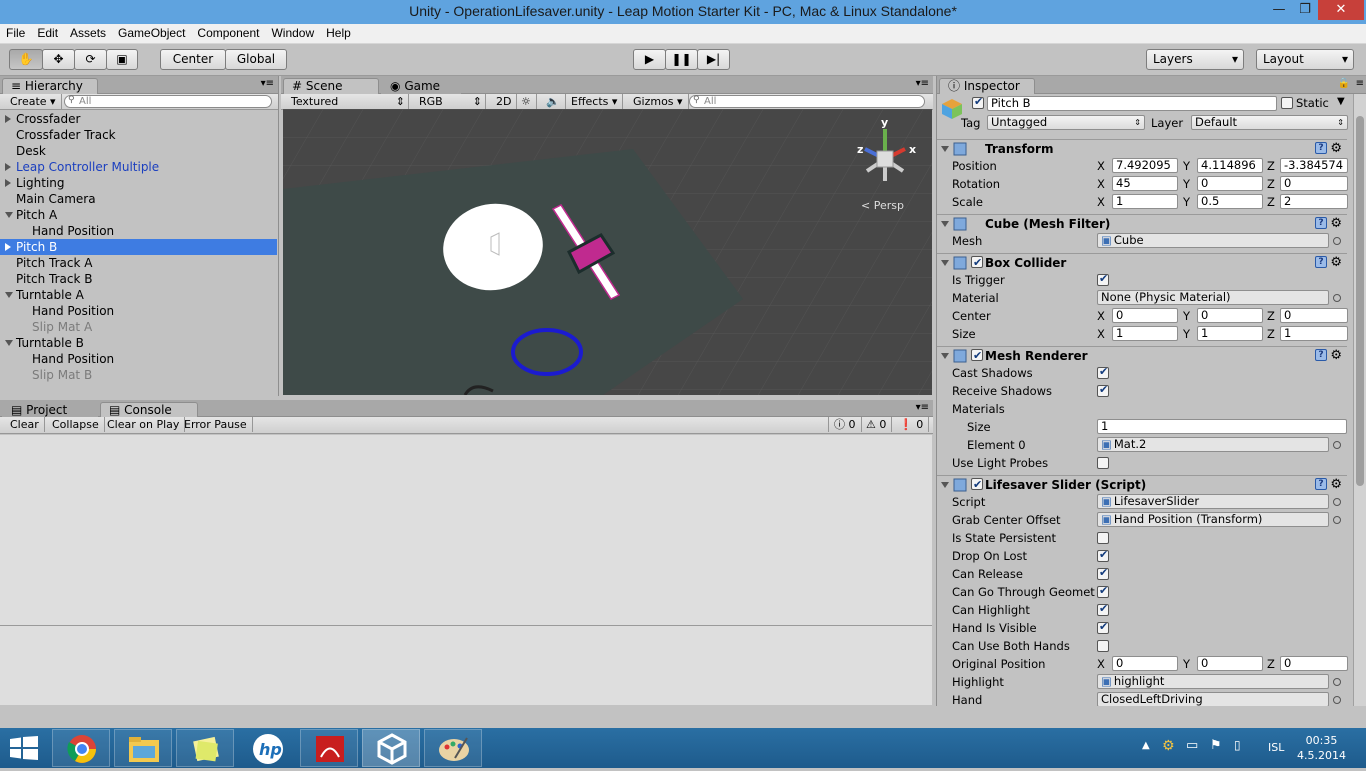 The height and width of the screenshot is (771, 1366). I want to click on menu-window: Window, so click(292, 33).